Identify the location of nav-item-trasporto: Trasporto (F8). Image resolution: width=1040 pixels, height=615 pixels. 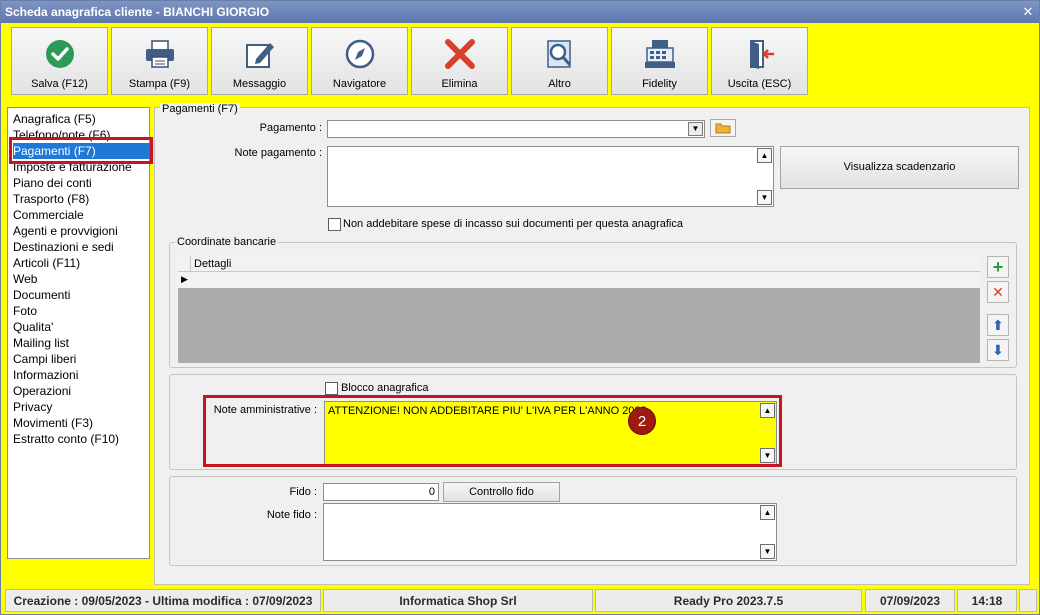
(82, 199).